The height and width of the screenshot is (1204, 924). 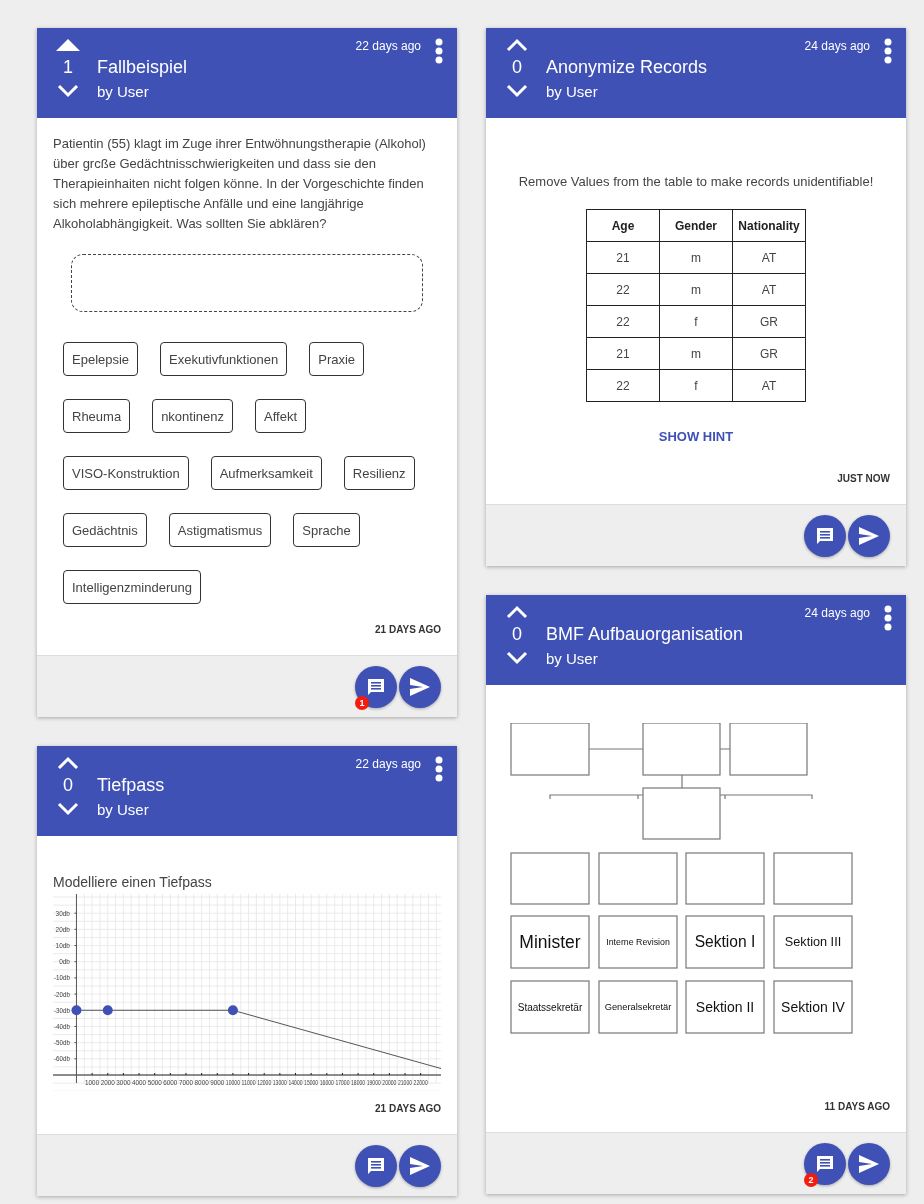 What do you see at coordinates (193, 416) in the screenshot?
I see `answer-chip: nkontinenz` at bounding box center [193, 416].